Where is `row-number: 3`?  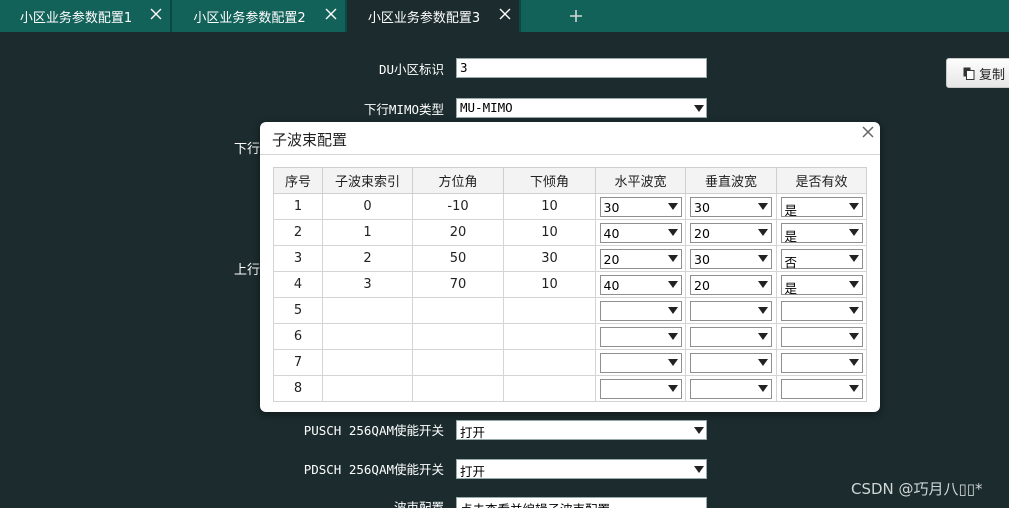
row-number: 3 is located at coordinates (298, 258).